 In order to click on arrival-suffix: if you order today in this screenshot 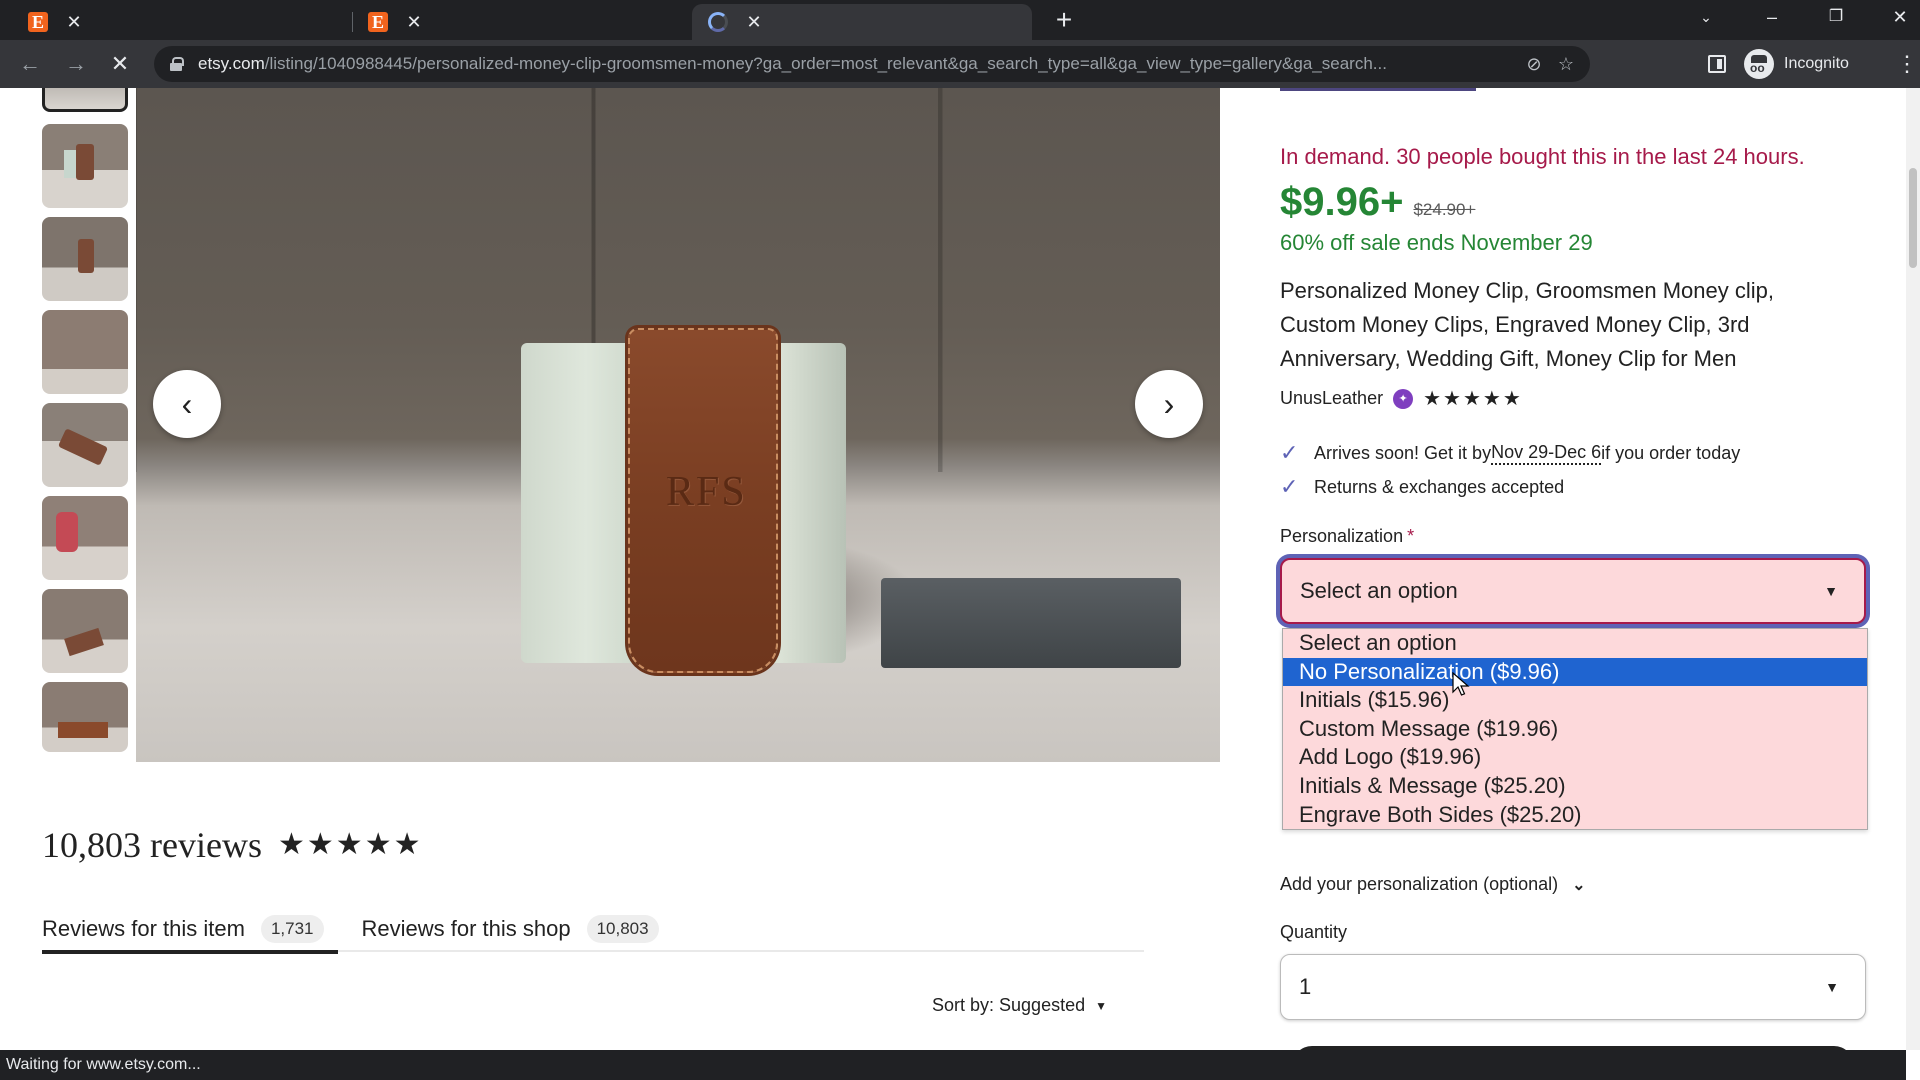, I will do `click(1671, 452)`.